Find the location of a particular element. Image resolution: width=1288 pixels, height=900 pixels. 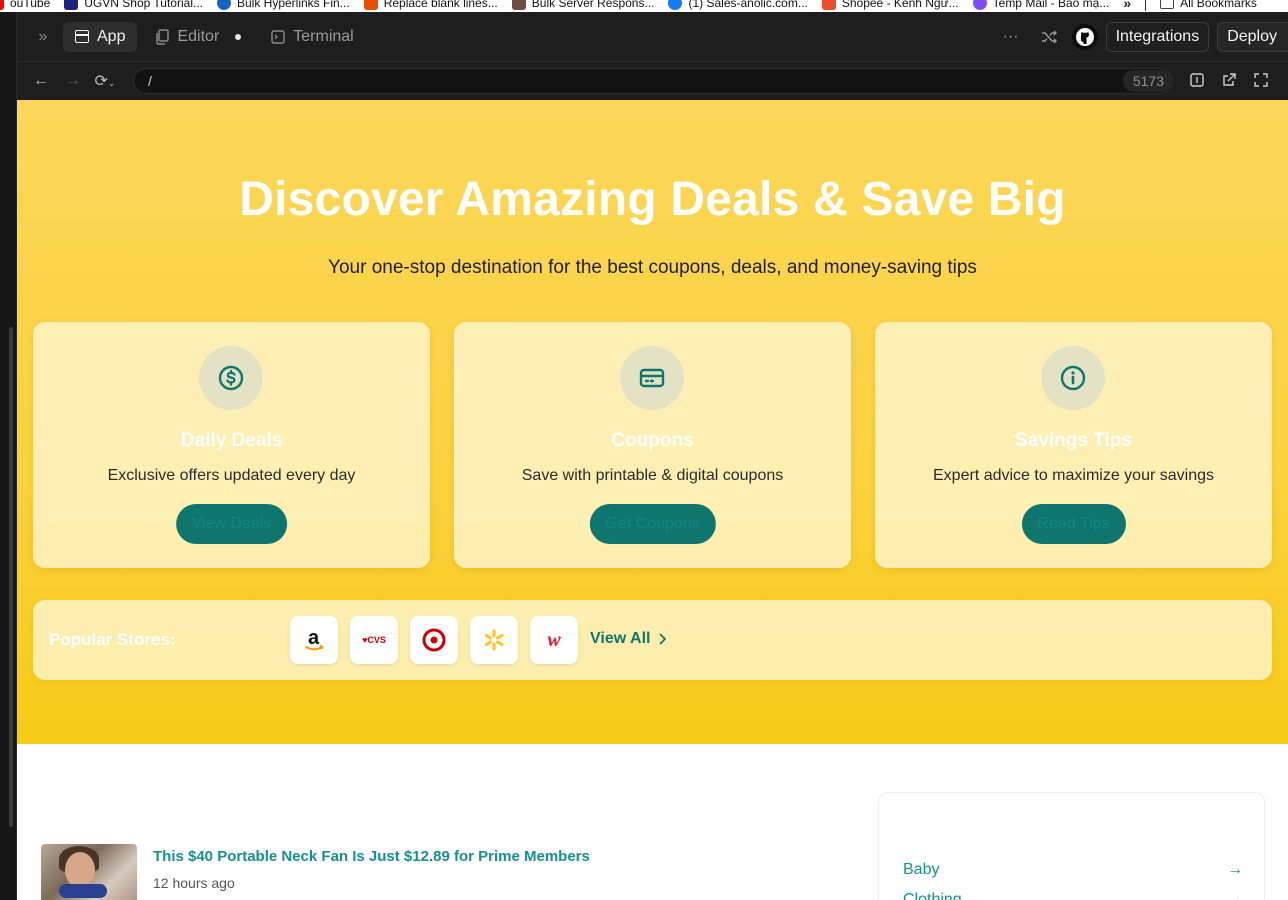

view-all-stores-link: View All is located at coordinates (628, 639).